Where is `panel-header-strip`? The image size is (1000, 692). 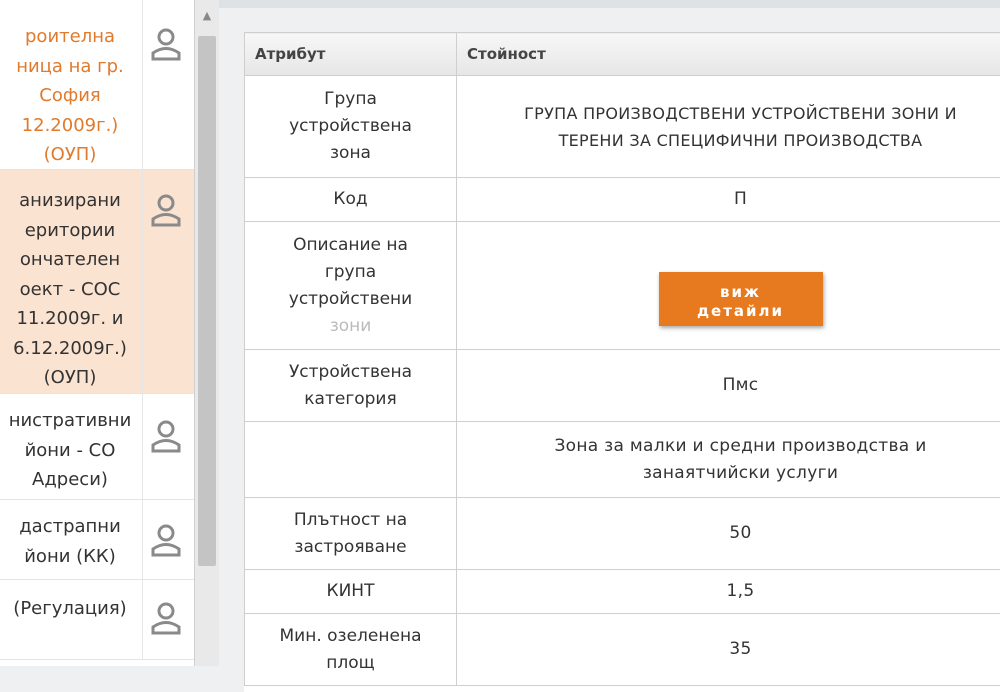
panel-header-strip is located at coordinates (609, 4).